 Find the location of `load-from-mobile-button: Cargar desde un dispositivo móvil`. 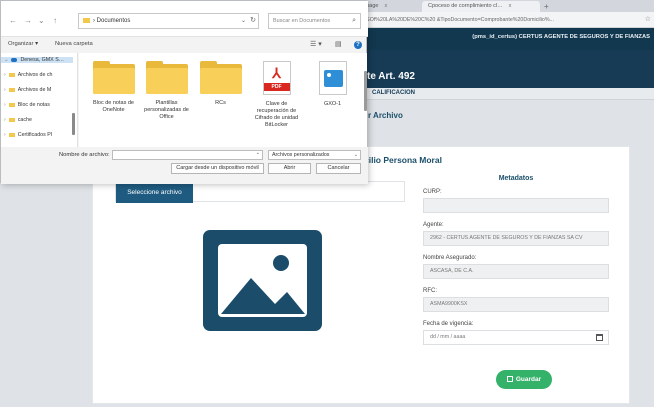

load-from-mobile-button: Cargar desde un dispositivo móvil is located at coordinates (217, 168).